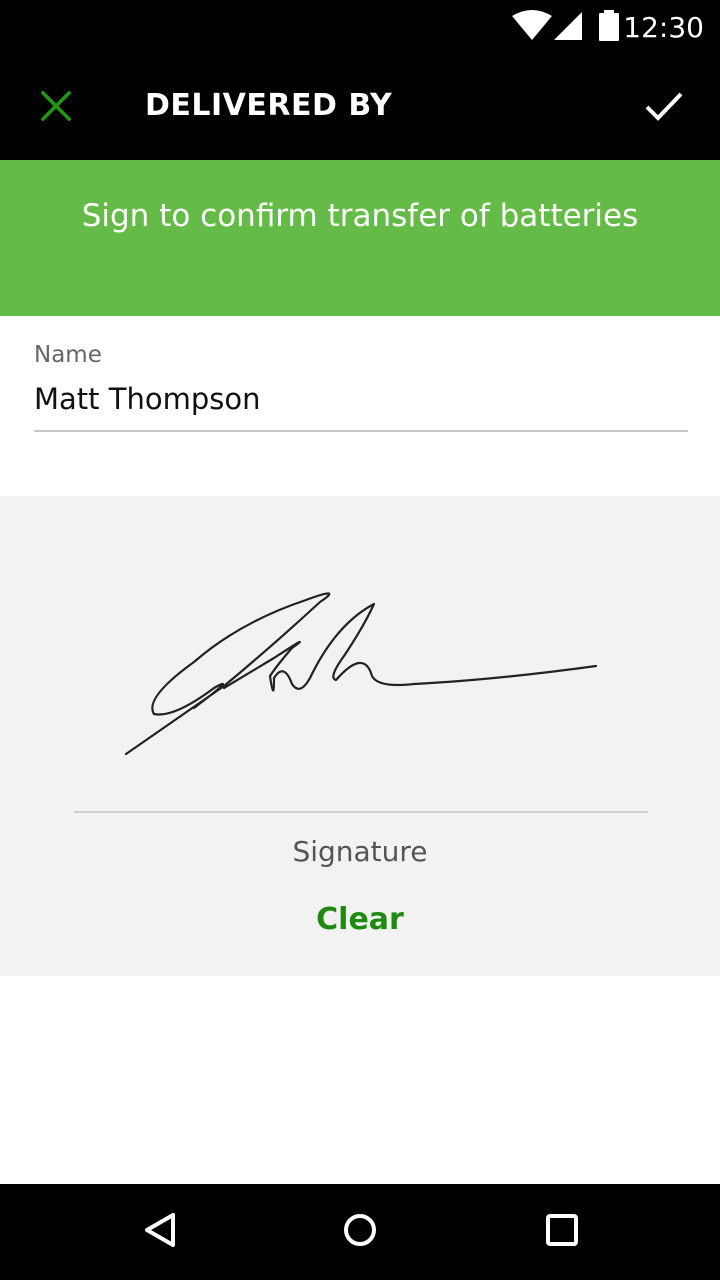  Describe the element at coordinates (269, 105) in the screenshot. I see `page-title: DELIVERED BY` at that location.